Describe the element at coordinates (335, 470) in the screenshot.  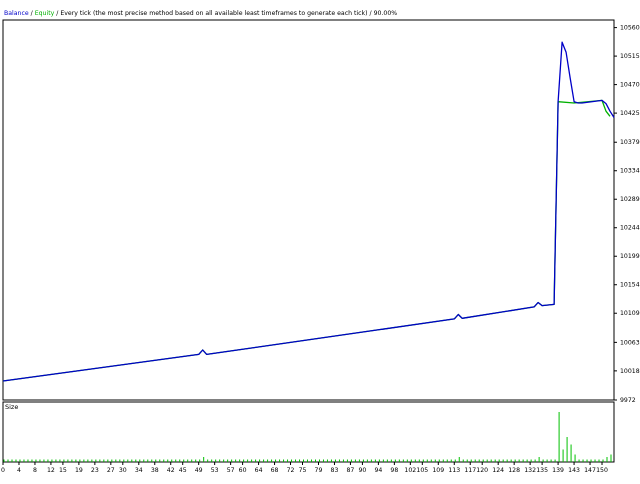
I see `x-tick-label: 83` at that location.